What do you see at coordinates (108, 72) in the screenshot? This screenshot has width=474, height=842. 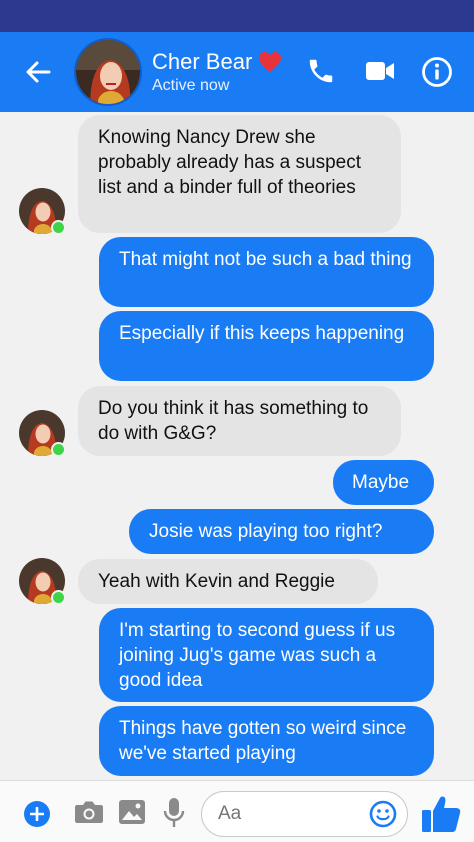 I see `contact-avatar` at bounding box center [108, 72].